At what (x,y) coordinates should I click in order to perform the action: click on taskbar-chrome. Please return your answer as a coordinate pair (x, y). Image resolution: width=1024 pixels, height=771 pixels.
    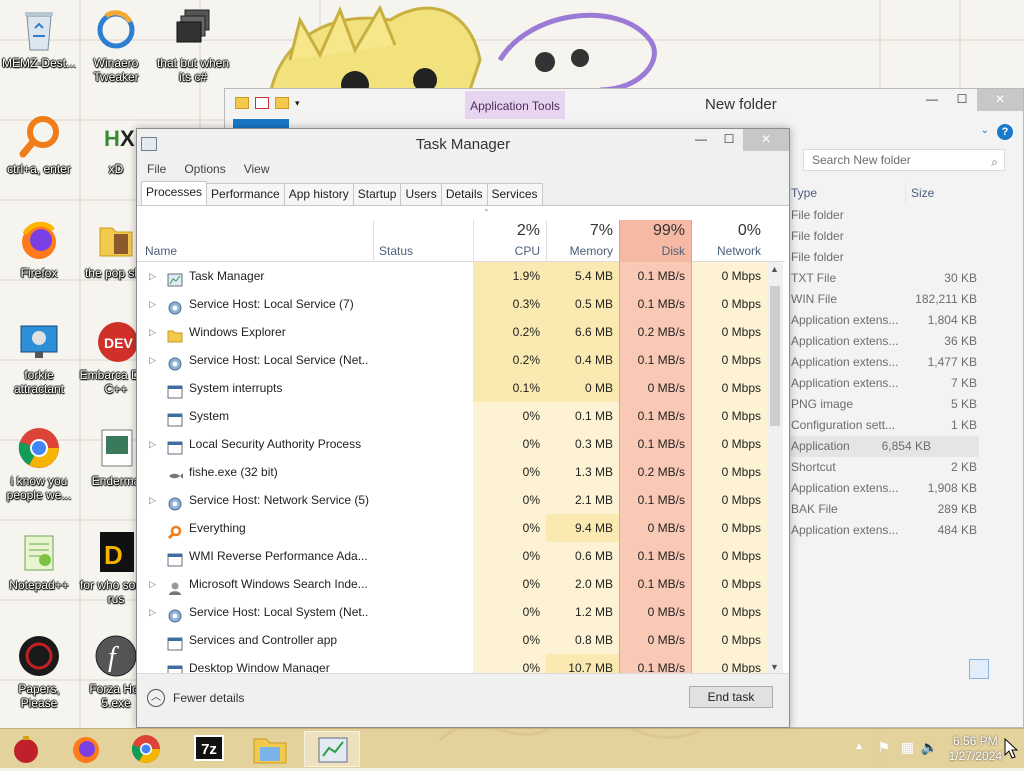
    Looking at the image, I should click on (146, 749).